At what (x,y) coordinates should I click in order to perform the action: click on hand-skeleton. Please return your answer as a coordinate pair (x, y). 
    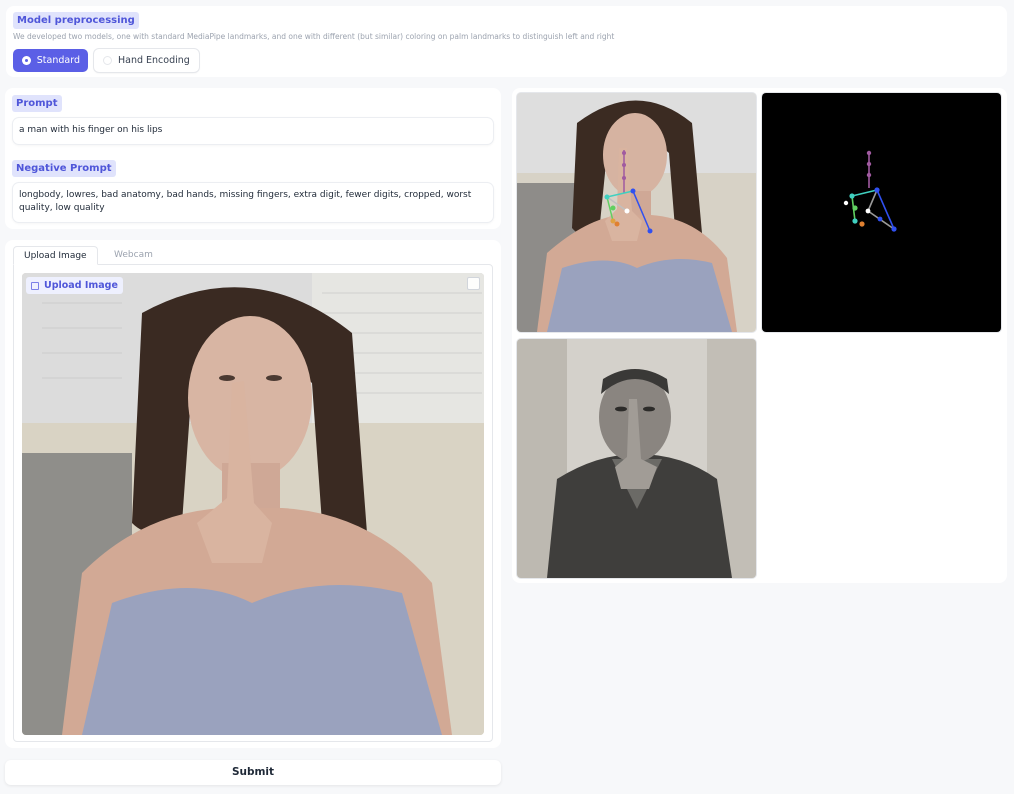
    Looking at the image, I should click on (881, 212).